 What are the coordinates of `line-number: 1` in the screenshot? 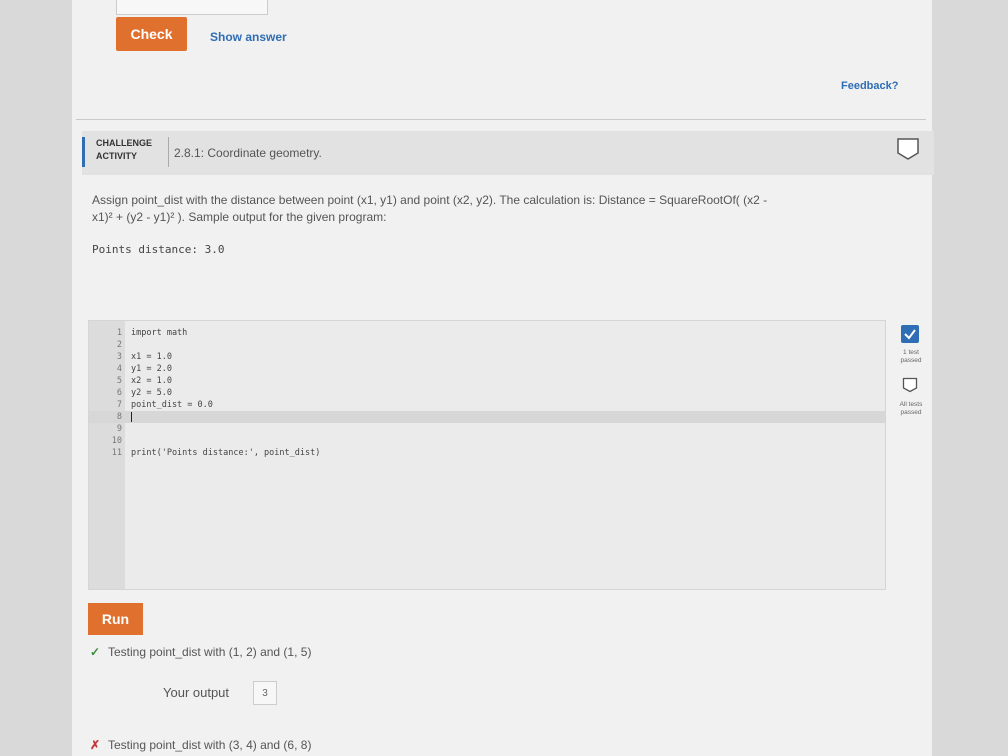 It's located at (119, 333).